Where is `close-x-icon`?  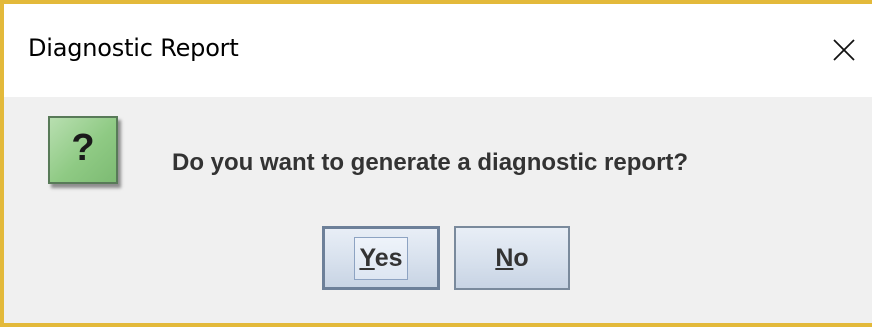
close-x-icon is located at coordinates (844, 50).